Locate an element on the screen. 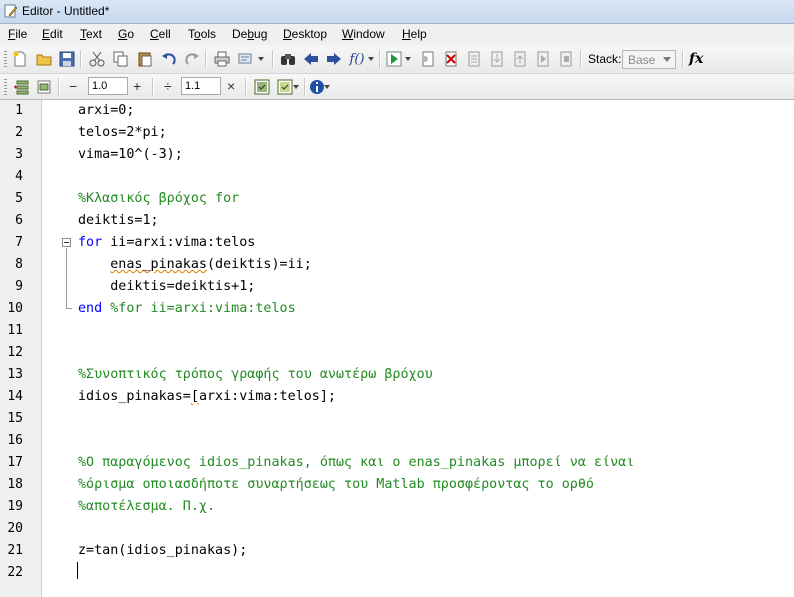 The height and width of the screenshot is (597, 794). run-dropdown-icon is located at coordinates (408, 59).